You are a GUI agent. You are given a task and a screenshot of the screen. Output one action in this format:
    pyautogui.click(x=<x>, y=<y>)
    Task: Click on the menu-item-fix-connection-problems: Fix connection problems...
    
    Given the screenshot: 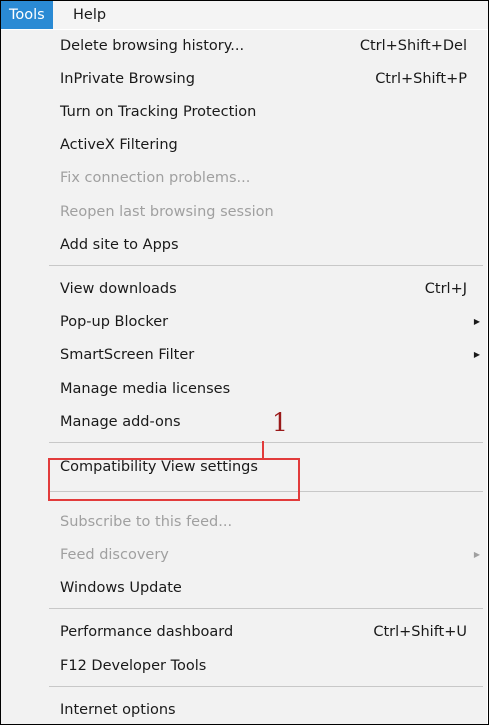 What is the action you would take?
    pyautogui.click(x=244, y=178)
    